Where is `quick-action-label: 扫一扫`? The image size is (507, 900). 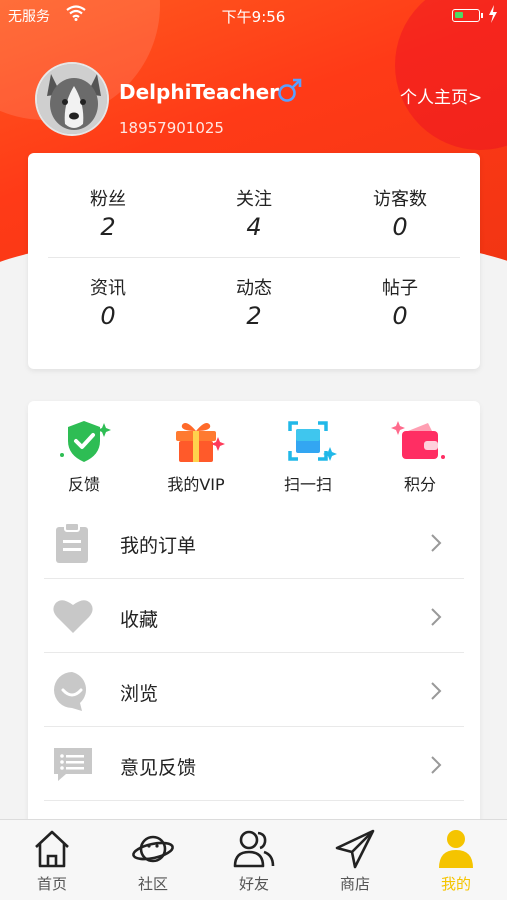 quick-action-label: 扫一扫 is located at coordinates (307, 484).